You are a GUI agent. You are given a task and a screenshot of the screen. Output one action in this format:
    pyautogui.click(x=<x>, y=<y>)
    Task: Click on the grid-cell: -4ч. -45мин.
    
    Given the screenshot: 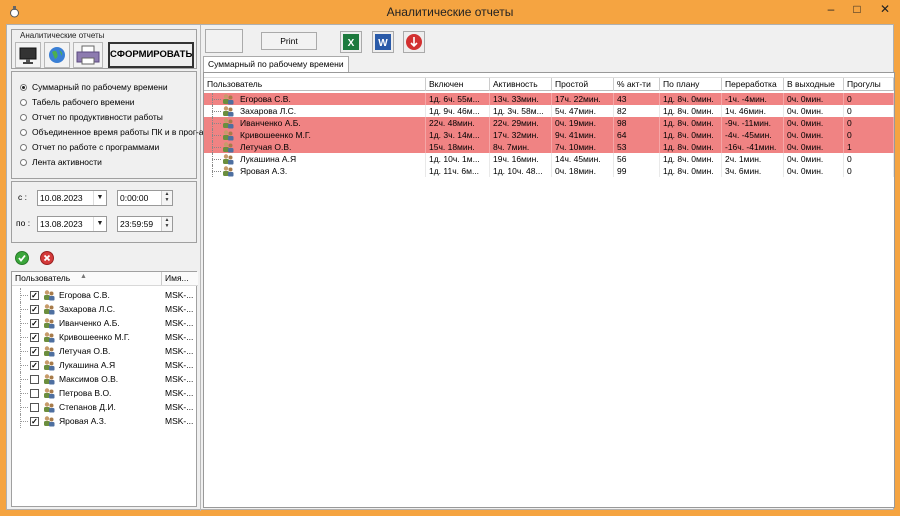 What is the action you would take?
    pyautogui.click(x=753, y=135)
    